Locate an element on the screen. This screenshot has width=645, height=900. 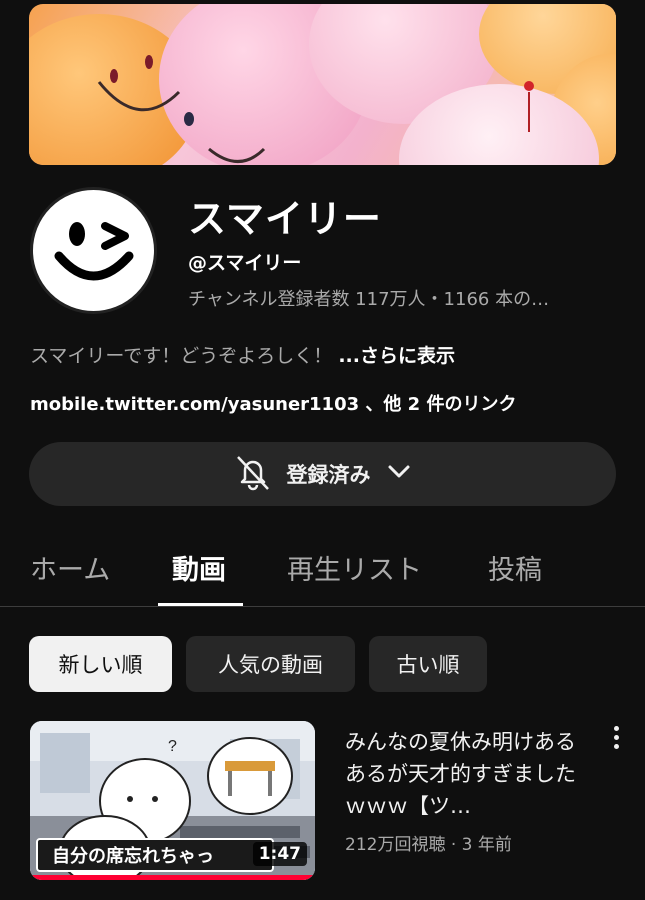
channel-name: スマイリー is located at coordinates (285, 219).